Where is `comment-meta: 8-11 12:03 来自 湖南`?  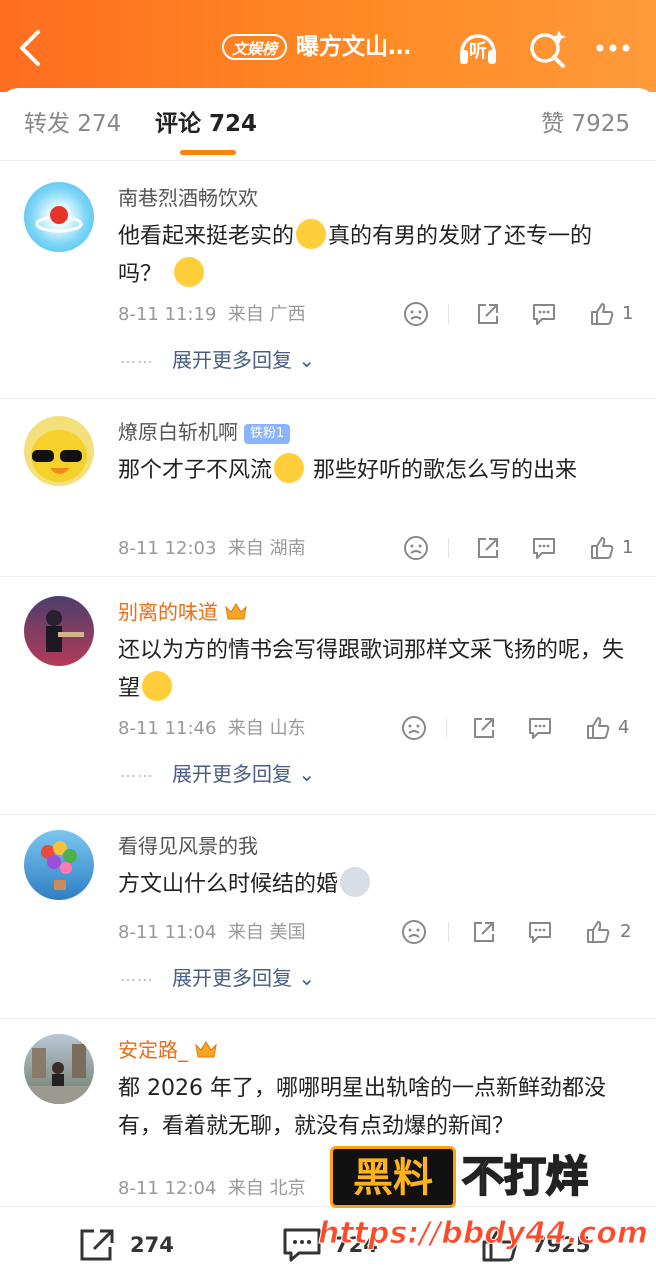 comment-meta: 8-11 12:03 来自 湖南 is located at coordinates (212, 549).